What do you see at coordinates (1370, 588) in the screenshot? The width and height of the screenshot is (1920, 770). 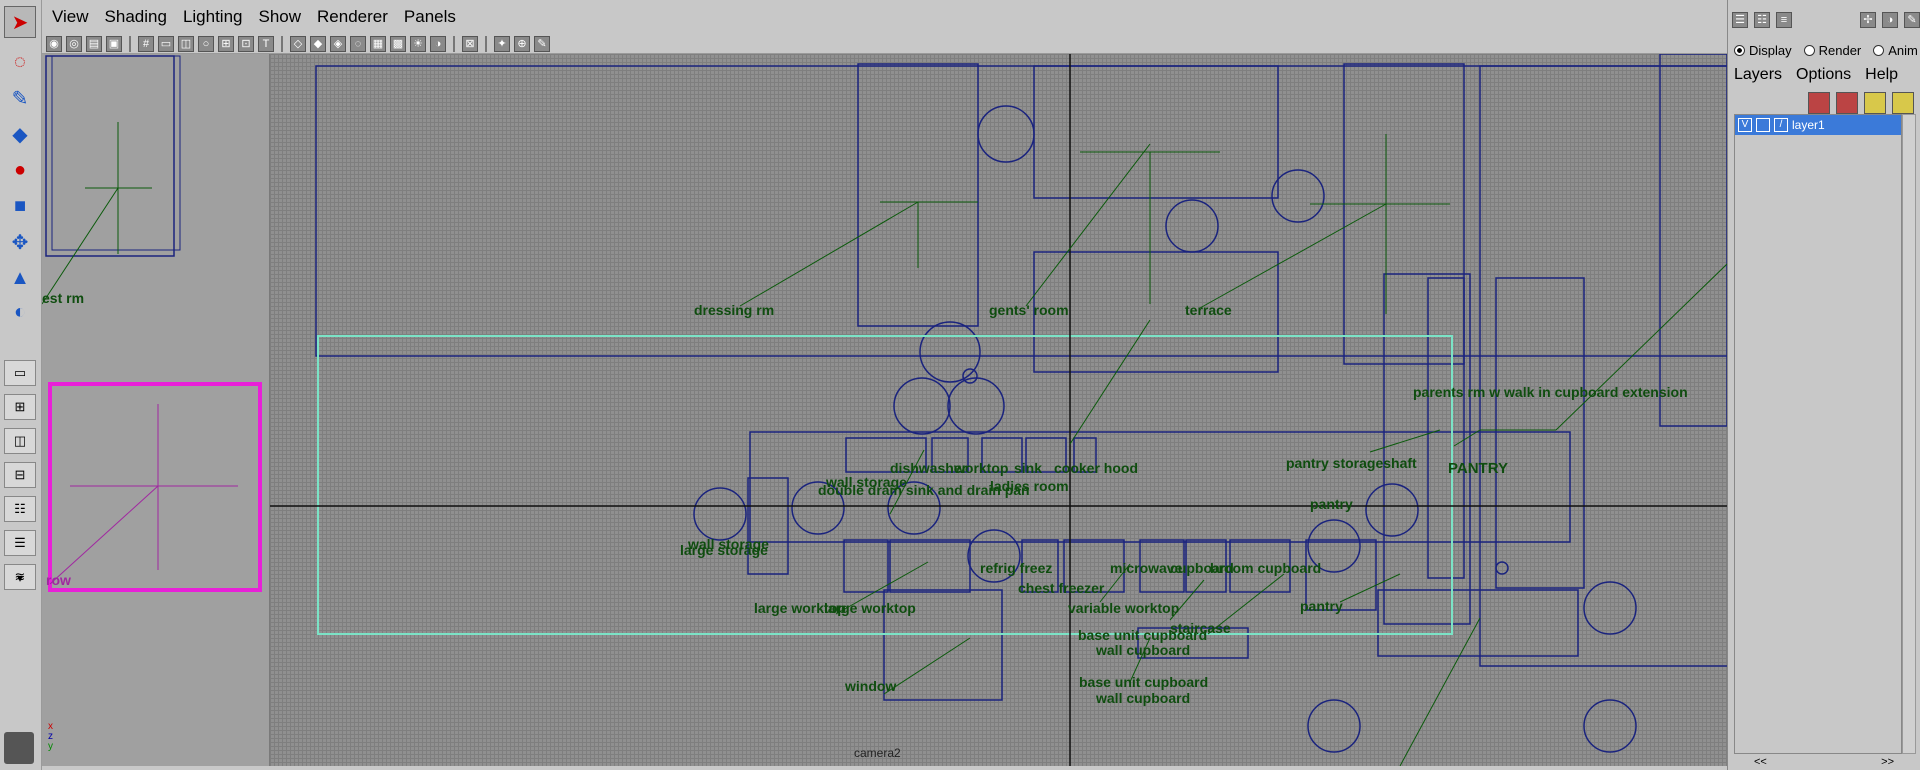 I see `pantry-lower-arrow` at bounding box center [1370, 588].